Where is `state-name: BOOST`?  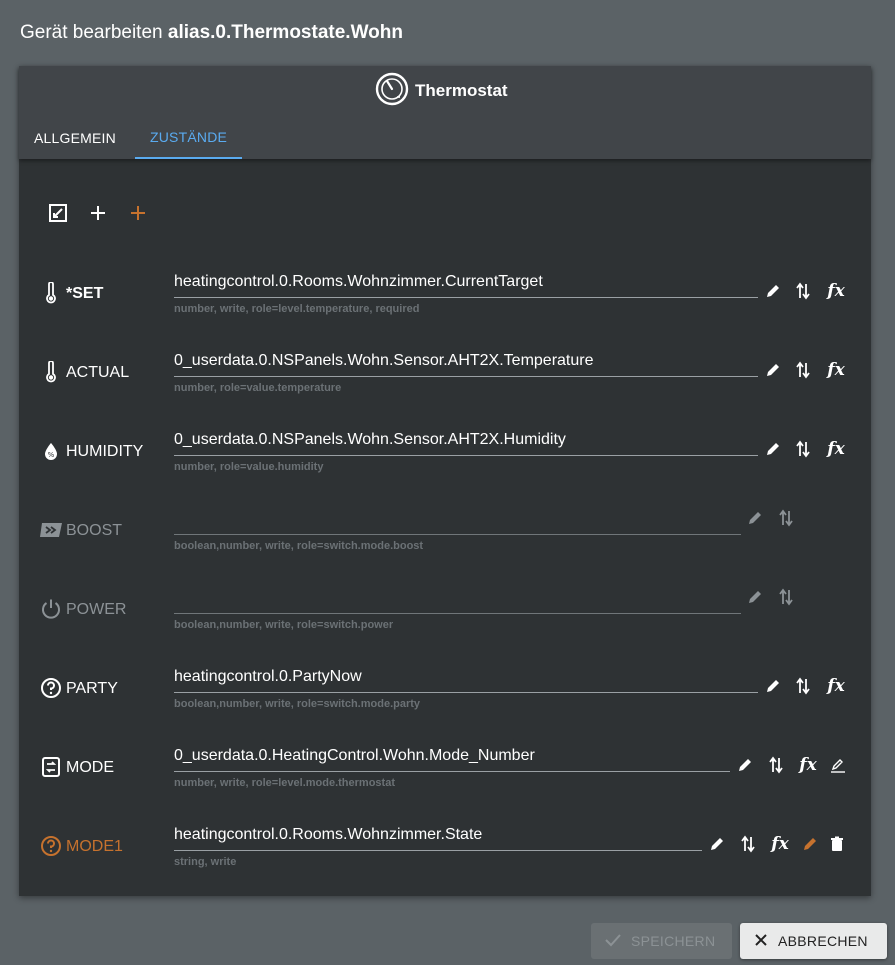
state-name: BOOST is located at coordinates (94, 530).